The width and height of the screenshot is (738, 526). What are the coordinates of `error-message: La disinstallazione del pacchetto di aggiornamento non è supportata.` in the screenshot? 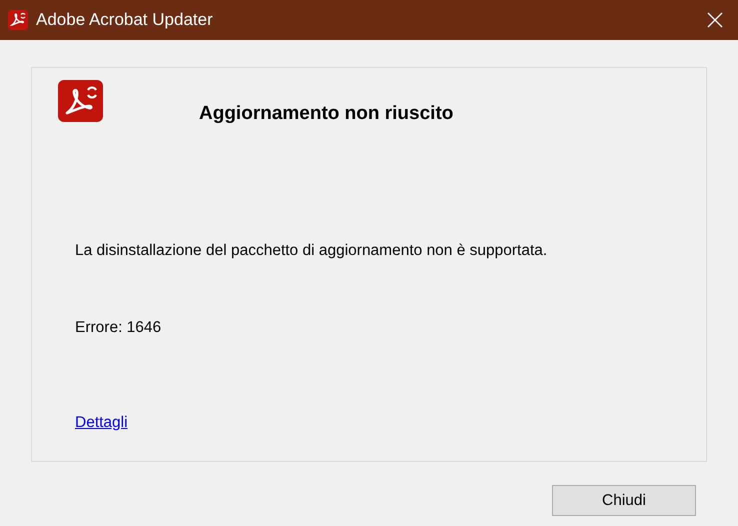 It's located at (311, 250).